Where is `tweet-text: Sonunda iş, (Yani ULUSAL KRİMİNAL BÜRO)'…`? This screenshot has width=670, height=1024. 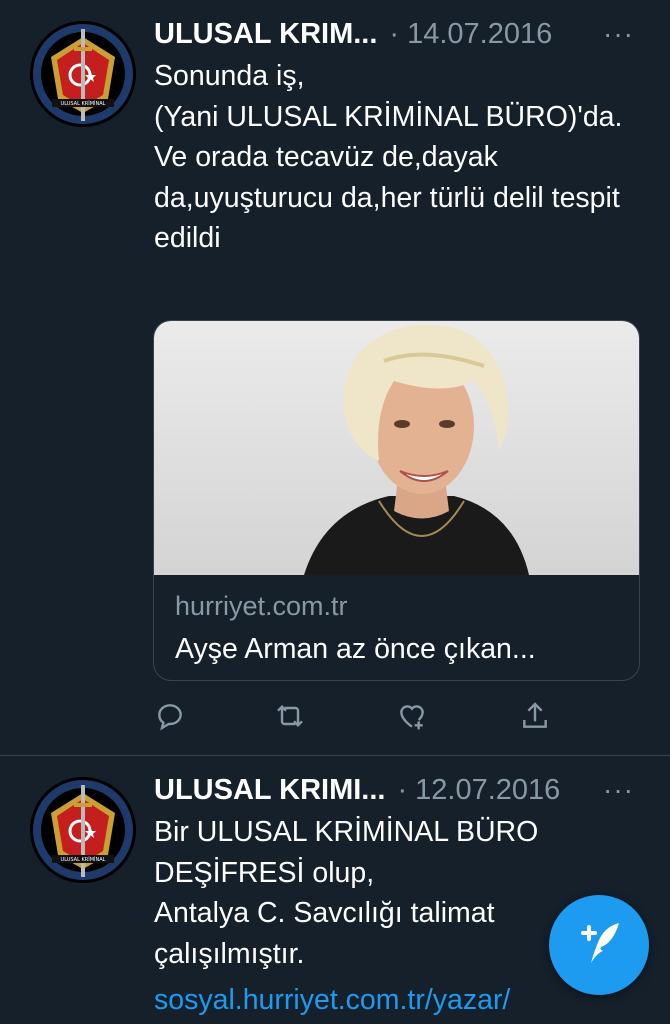
tweet-text: Sonunda iş, (Yani ULUSAL KRİMİNAL BÜRO)'… is located at coordinates (388, 157).